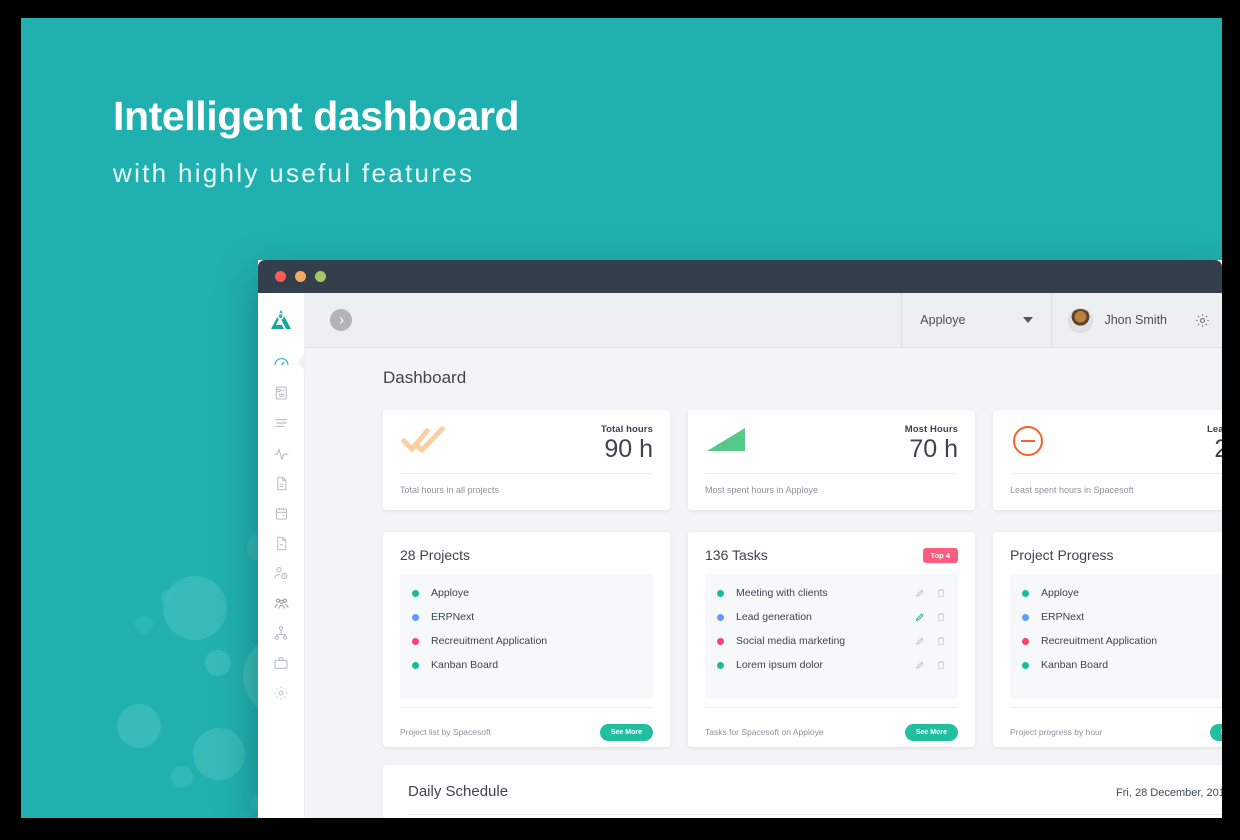 This screenshot has height=840, width=1240. Describe the element at coordinates (1122, 617) in the screenshot. I see `list-item: ERPNext 70h` at that location.